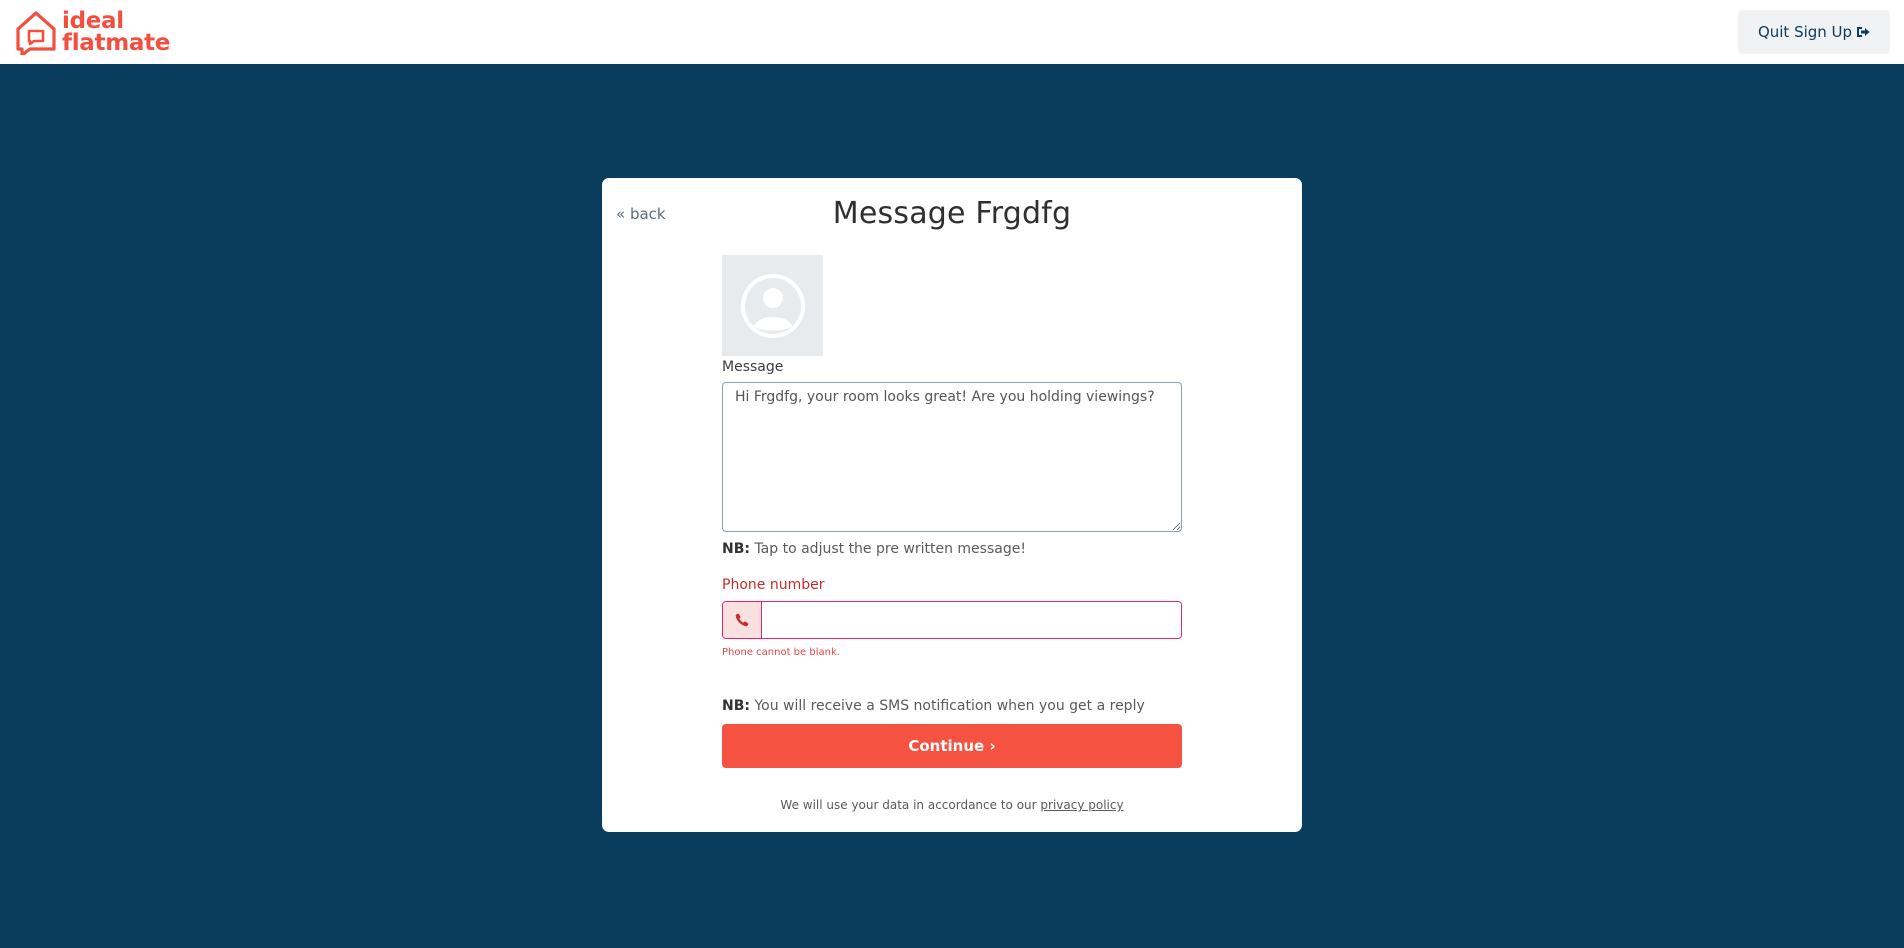 The height and width of the screenshot is (948, 1904). I want to click on quit-sign-up-label: Quit Sign Up, so click(1805, 32).